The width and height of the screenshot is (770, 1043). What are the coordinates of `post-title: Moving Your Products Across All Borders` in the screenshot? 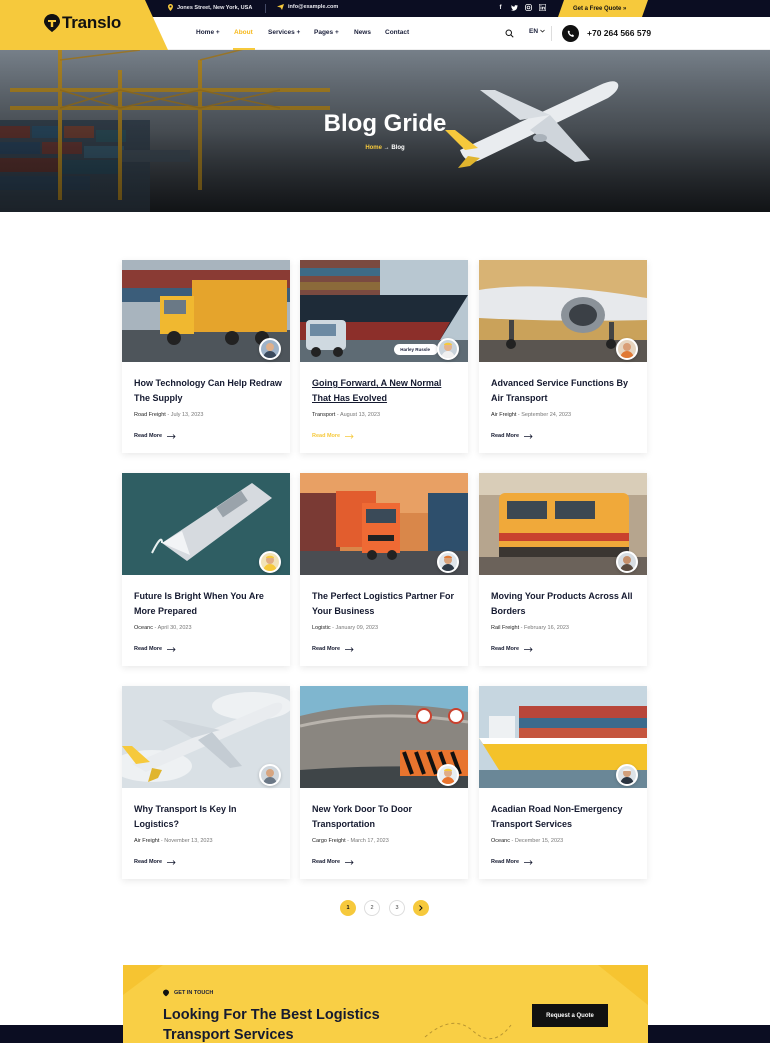 It's located at (566, 603).